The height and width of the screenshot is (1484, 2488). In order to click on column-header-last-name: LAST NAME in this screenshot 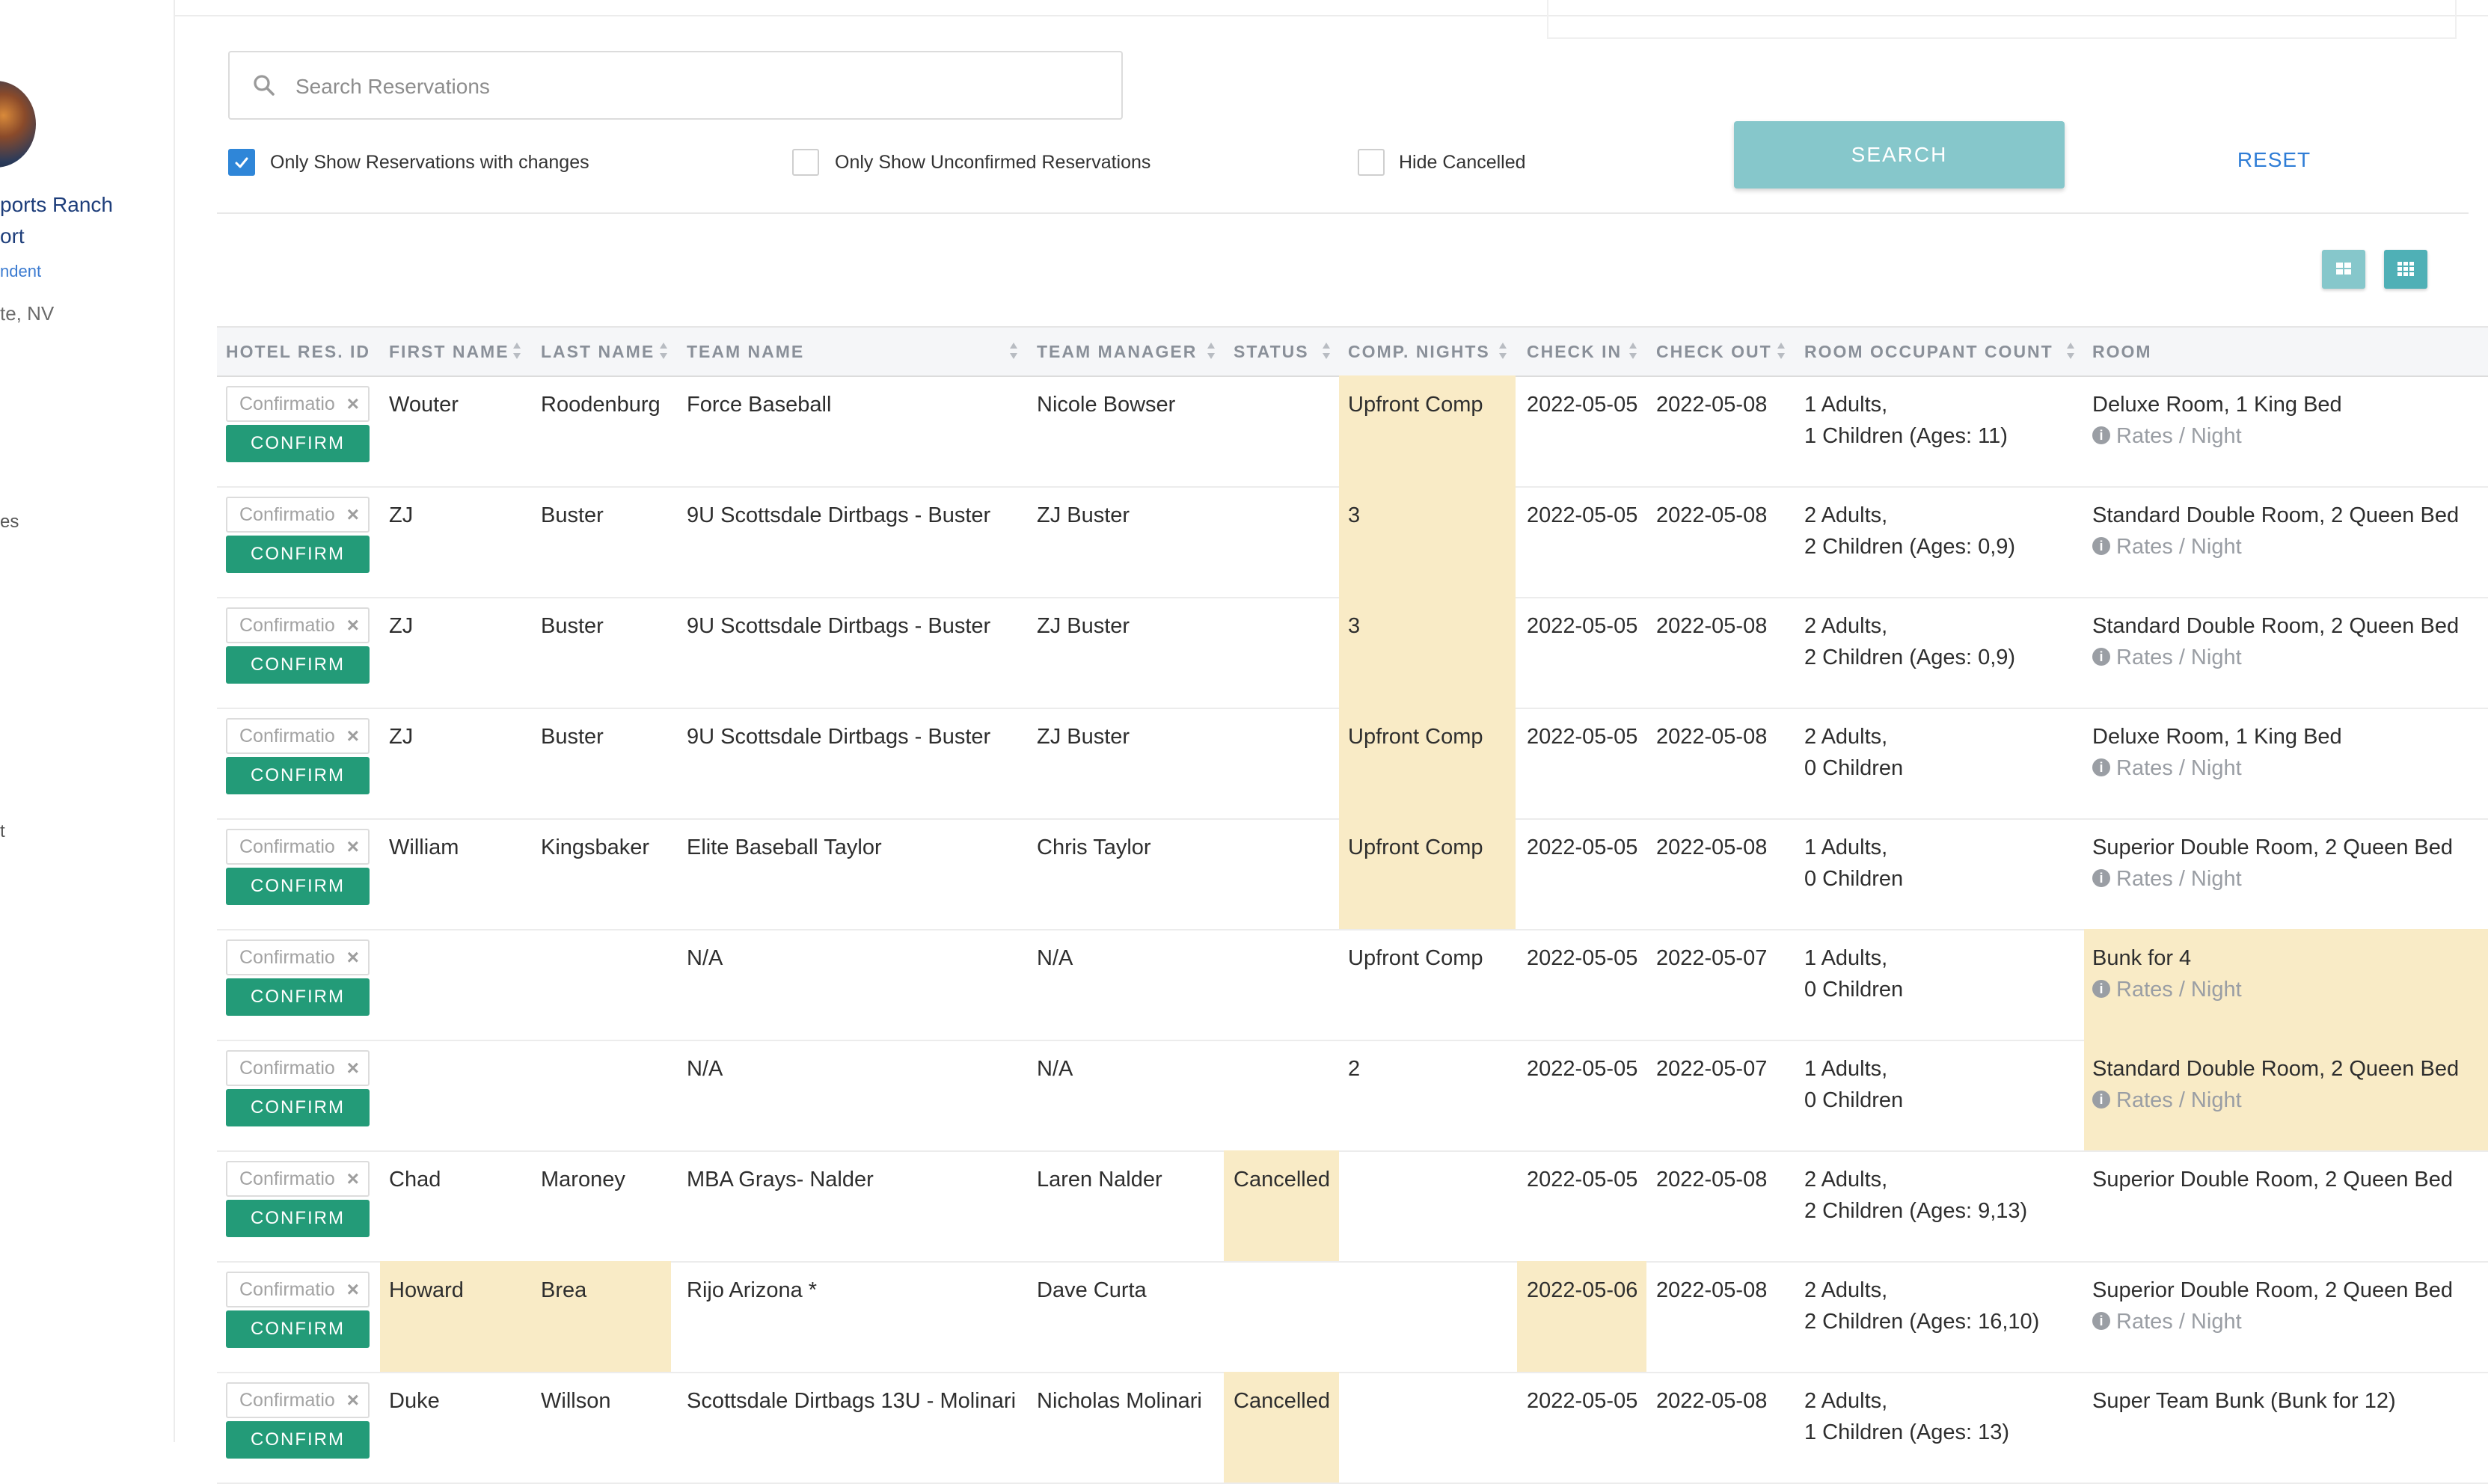, I will do `click(598, 351)`.